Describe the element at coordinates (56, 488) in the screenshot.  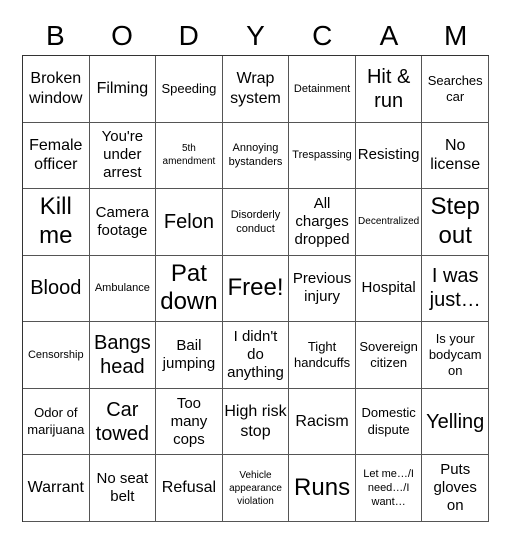
I see `bingo-cell: Warrant` at that location.